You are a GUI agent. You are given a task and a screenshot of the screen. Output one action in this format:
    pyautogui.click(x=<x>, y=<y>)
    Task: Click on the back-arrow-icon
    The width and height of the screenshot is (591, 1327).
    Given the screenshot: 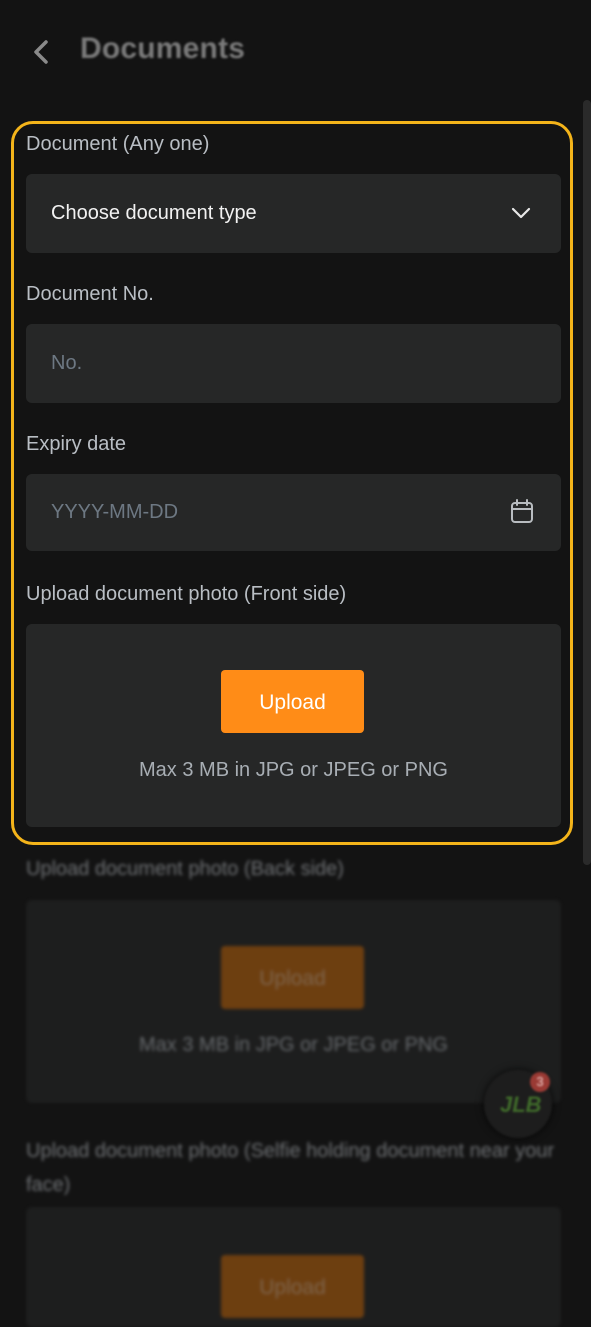 What is the action you would take?
    pyautogui.click(x=42, y=52)
    